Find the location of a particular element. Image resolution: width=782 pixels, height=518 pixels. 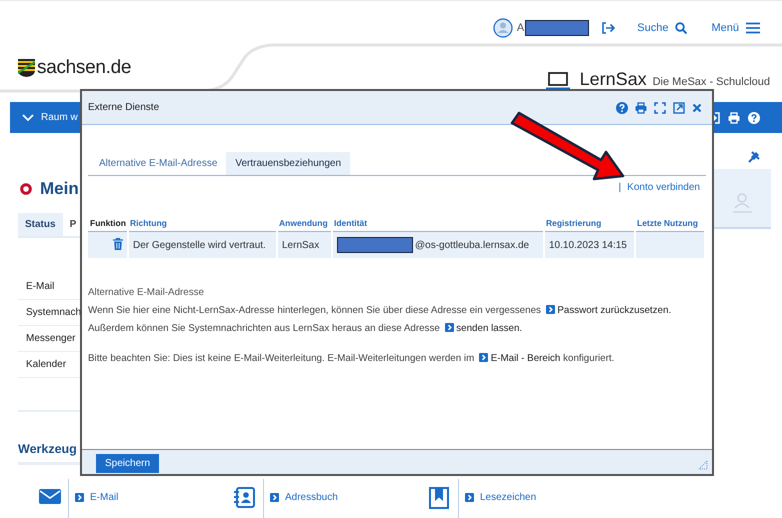

redaction-bar is located at coordinates (557, 28).